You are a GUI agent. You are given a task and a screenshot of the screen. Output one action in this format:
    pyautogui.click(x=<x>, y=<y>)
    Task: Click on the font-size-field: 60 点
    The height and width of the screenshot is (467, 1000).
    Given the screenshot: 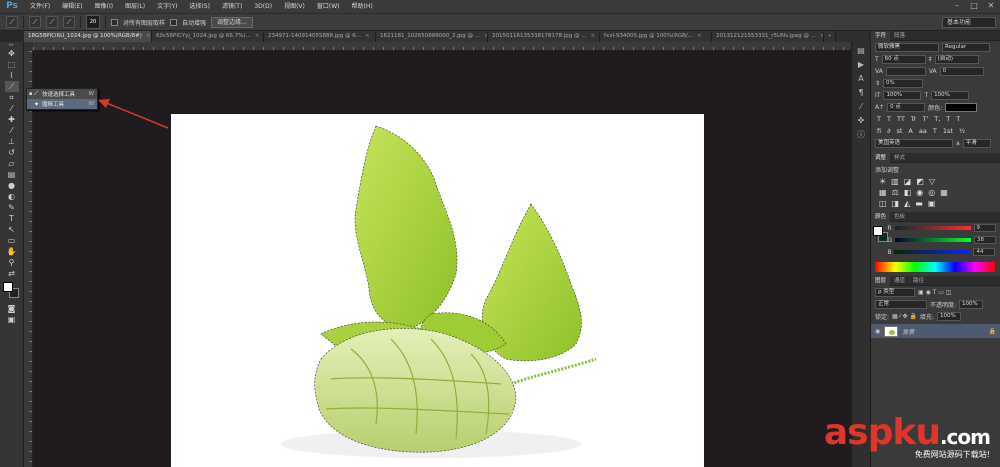 What is the action you would take?
    pyautogui.click(x=903, y=59)
    